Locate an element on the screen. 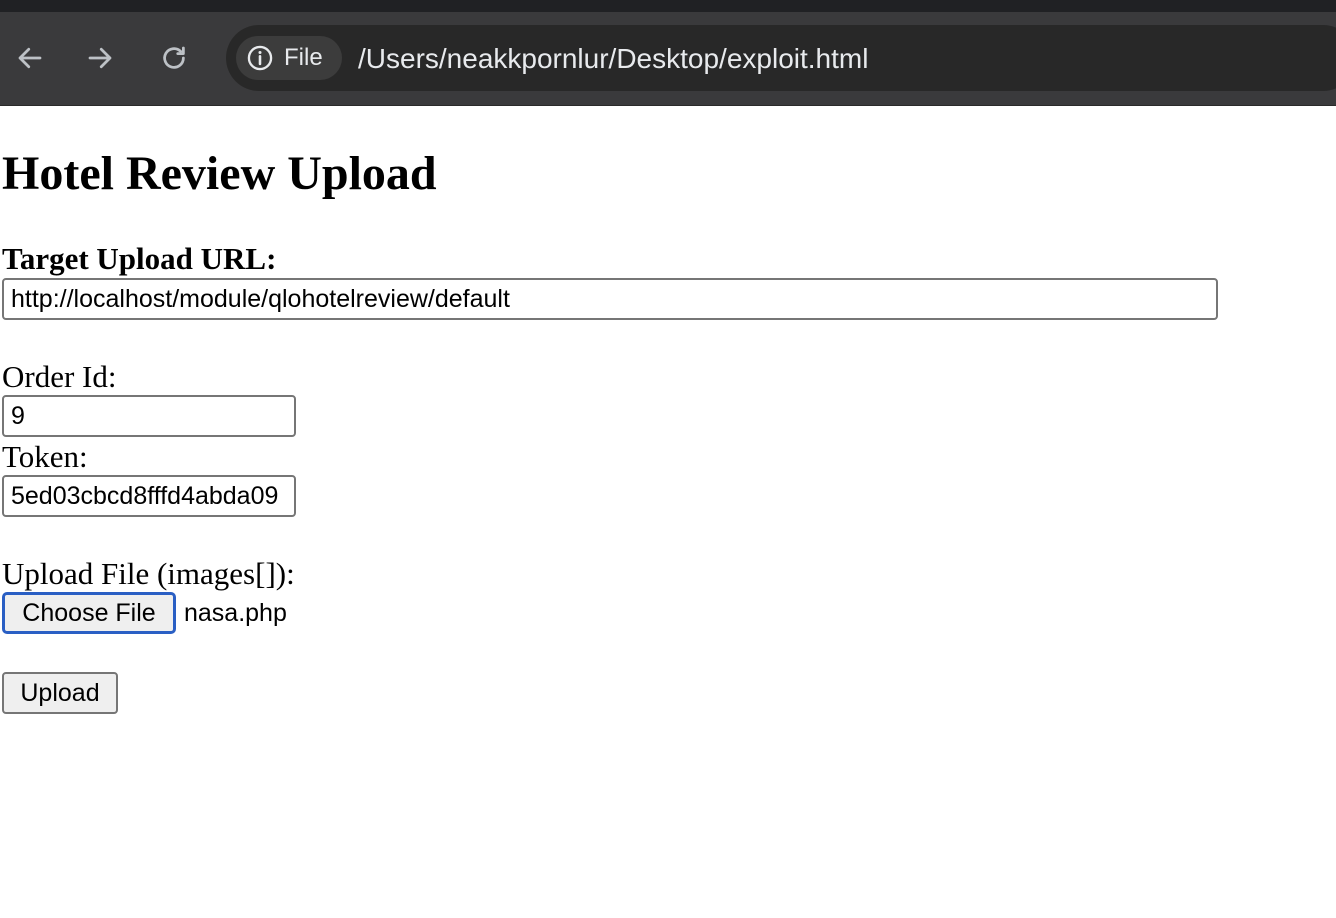 This screenshot has height=918, width=1336. target-url-label: Target Upload URL: is located at coordinates (139, 258).